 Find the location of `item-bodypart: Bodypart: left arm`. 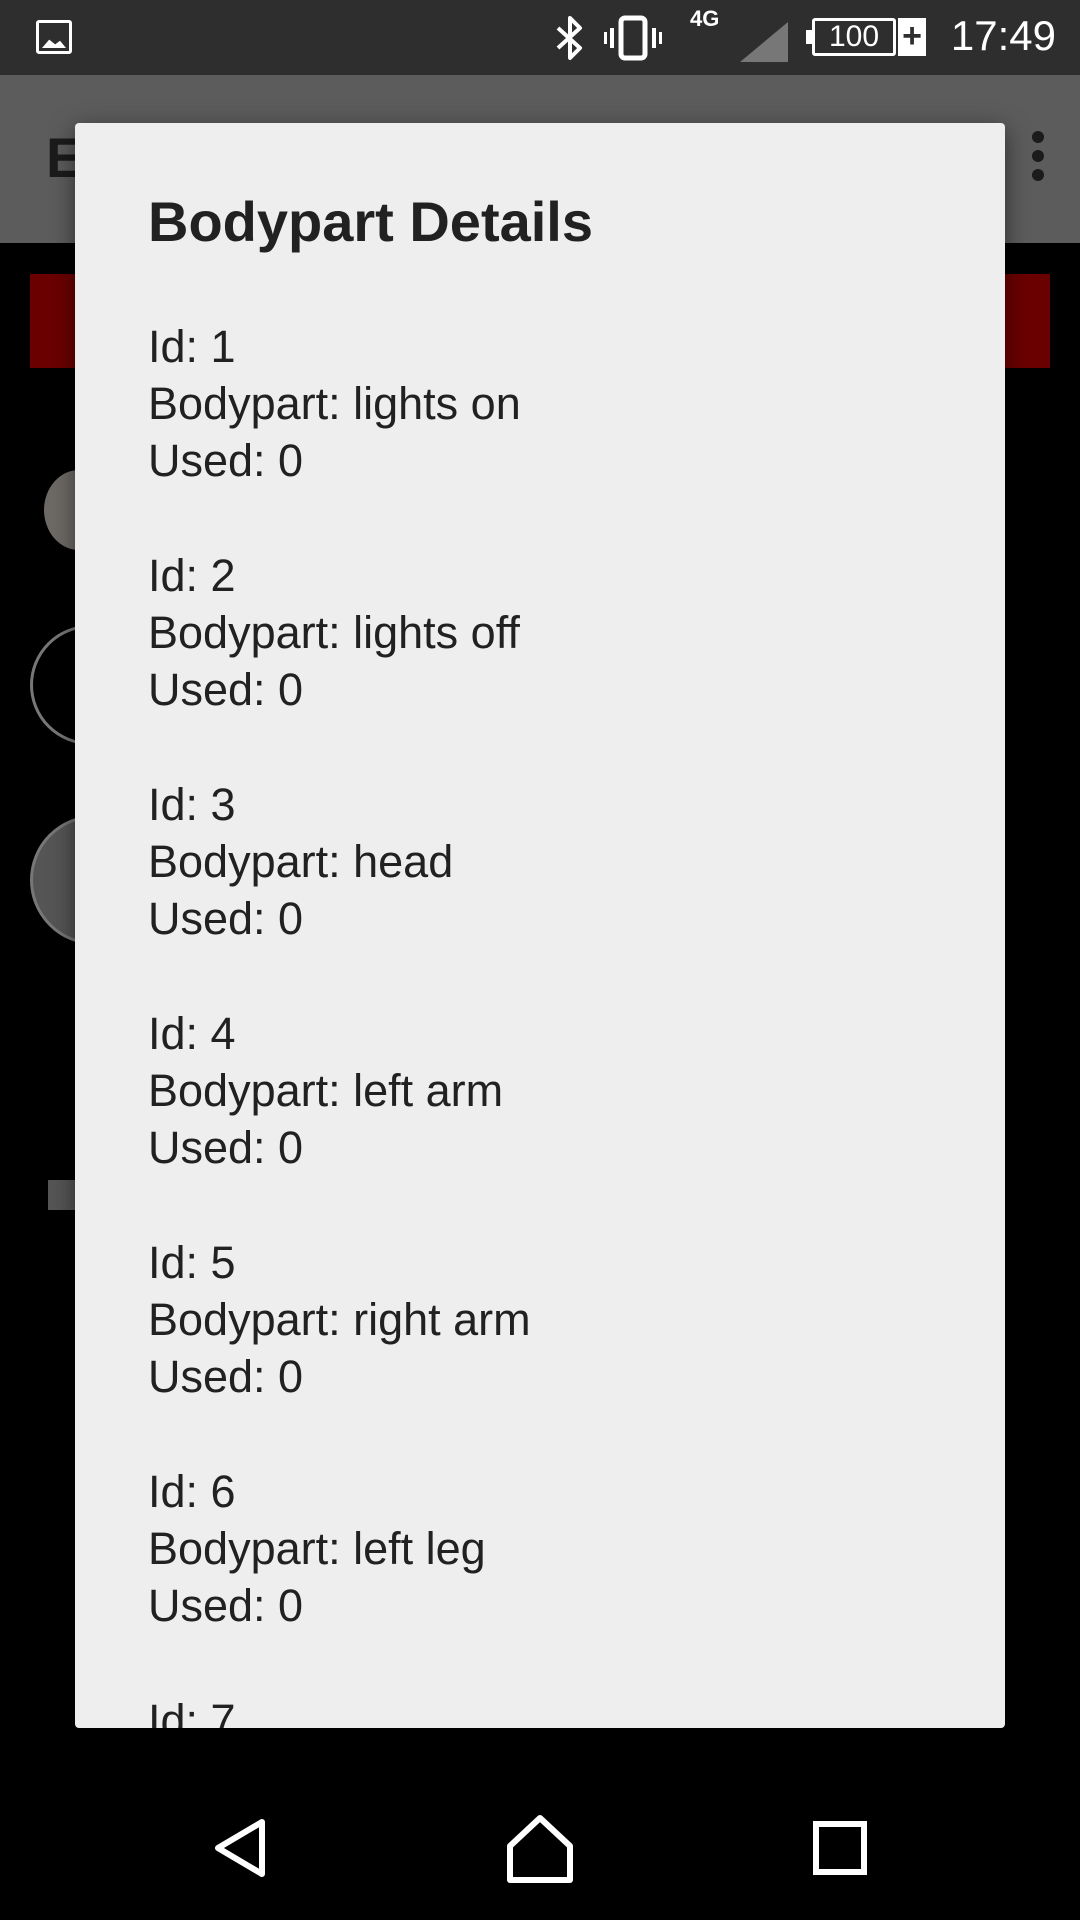

item-bodypart: Bodypart: left arm is located at coordinates (326, 1090).